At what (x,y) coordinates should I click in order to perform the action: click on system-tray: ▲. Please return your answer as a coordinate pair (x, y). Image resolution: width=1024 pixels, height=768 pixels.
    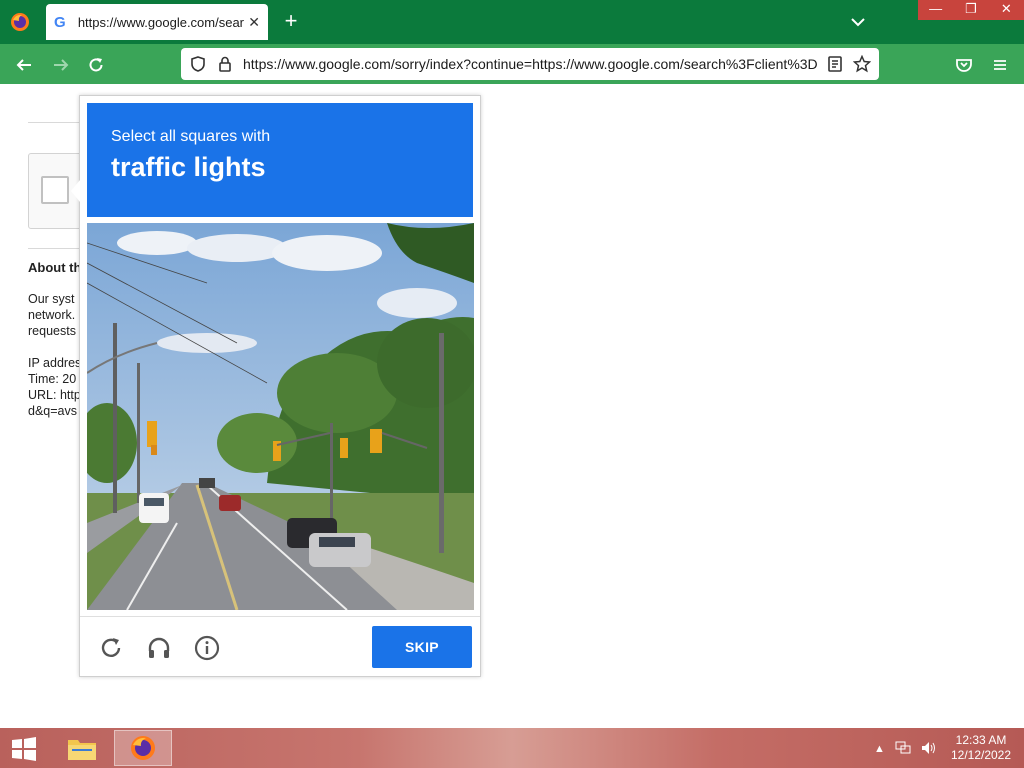
    Looking at the image, I should click on (909, 749).